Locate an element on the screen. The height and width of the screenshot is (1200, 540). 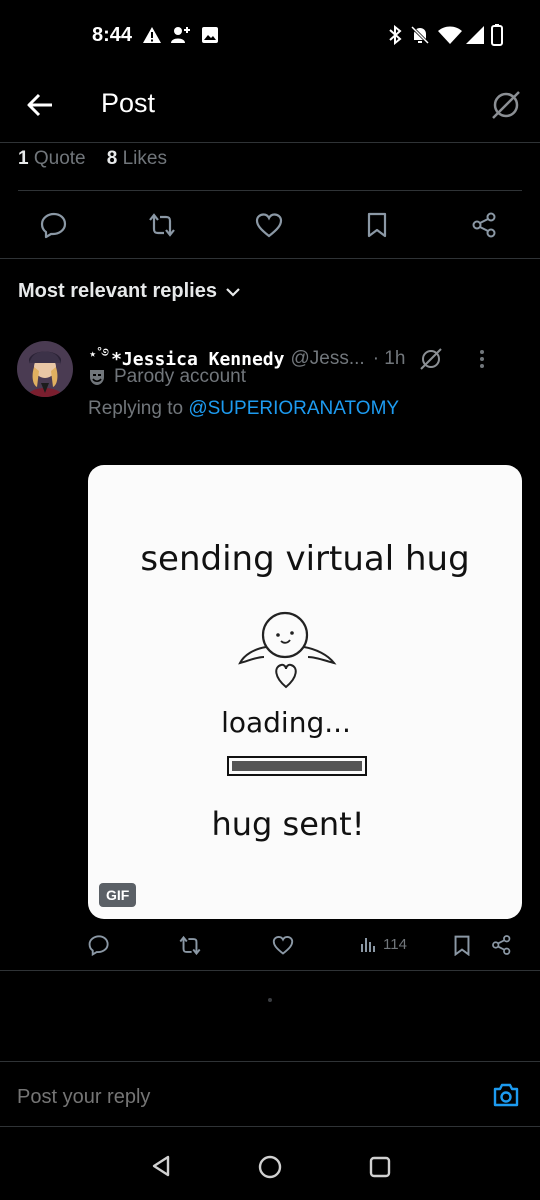
bookmark-button is located at coordinates (377, 225).